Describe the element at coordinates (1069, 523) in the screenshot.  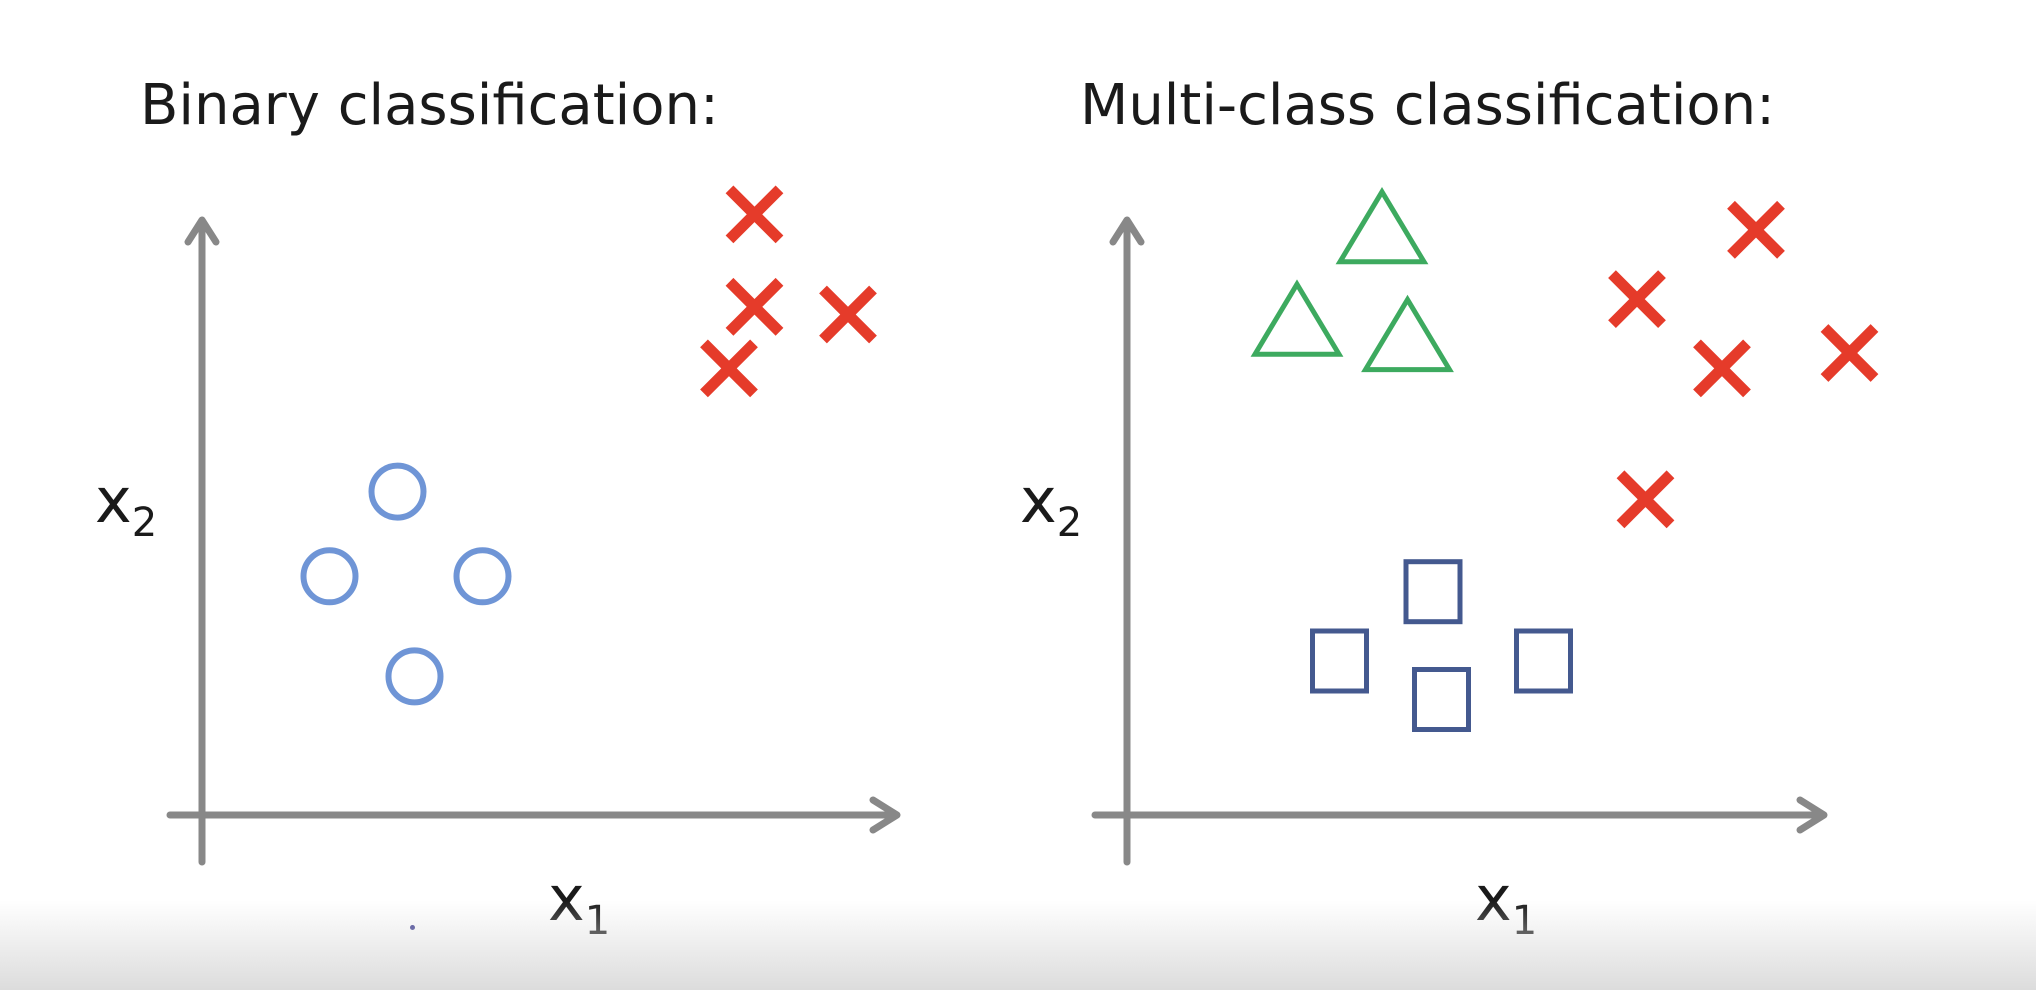
I see `right-y-axis-label-subscript: 2` at that location.